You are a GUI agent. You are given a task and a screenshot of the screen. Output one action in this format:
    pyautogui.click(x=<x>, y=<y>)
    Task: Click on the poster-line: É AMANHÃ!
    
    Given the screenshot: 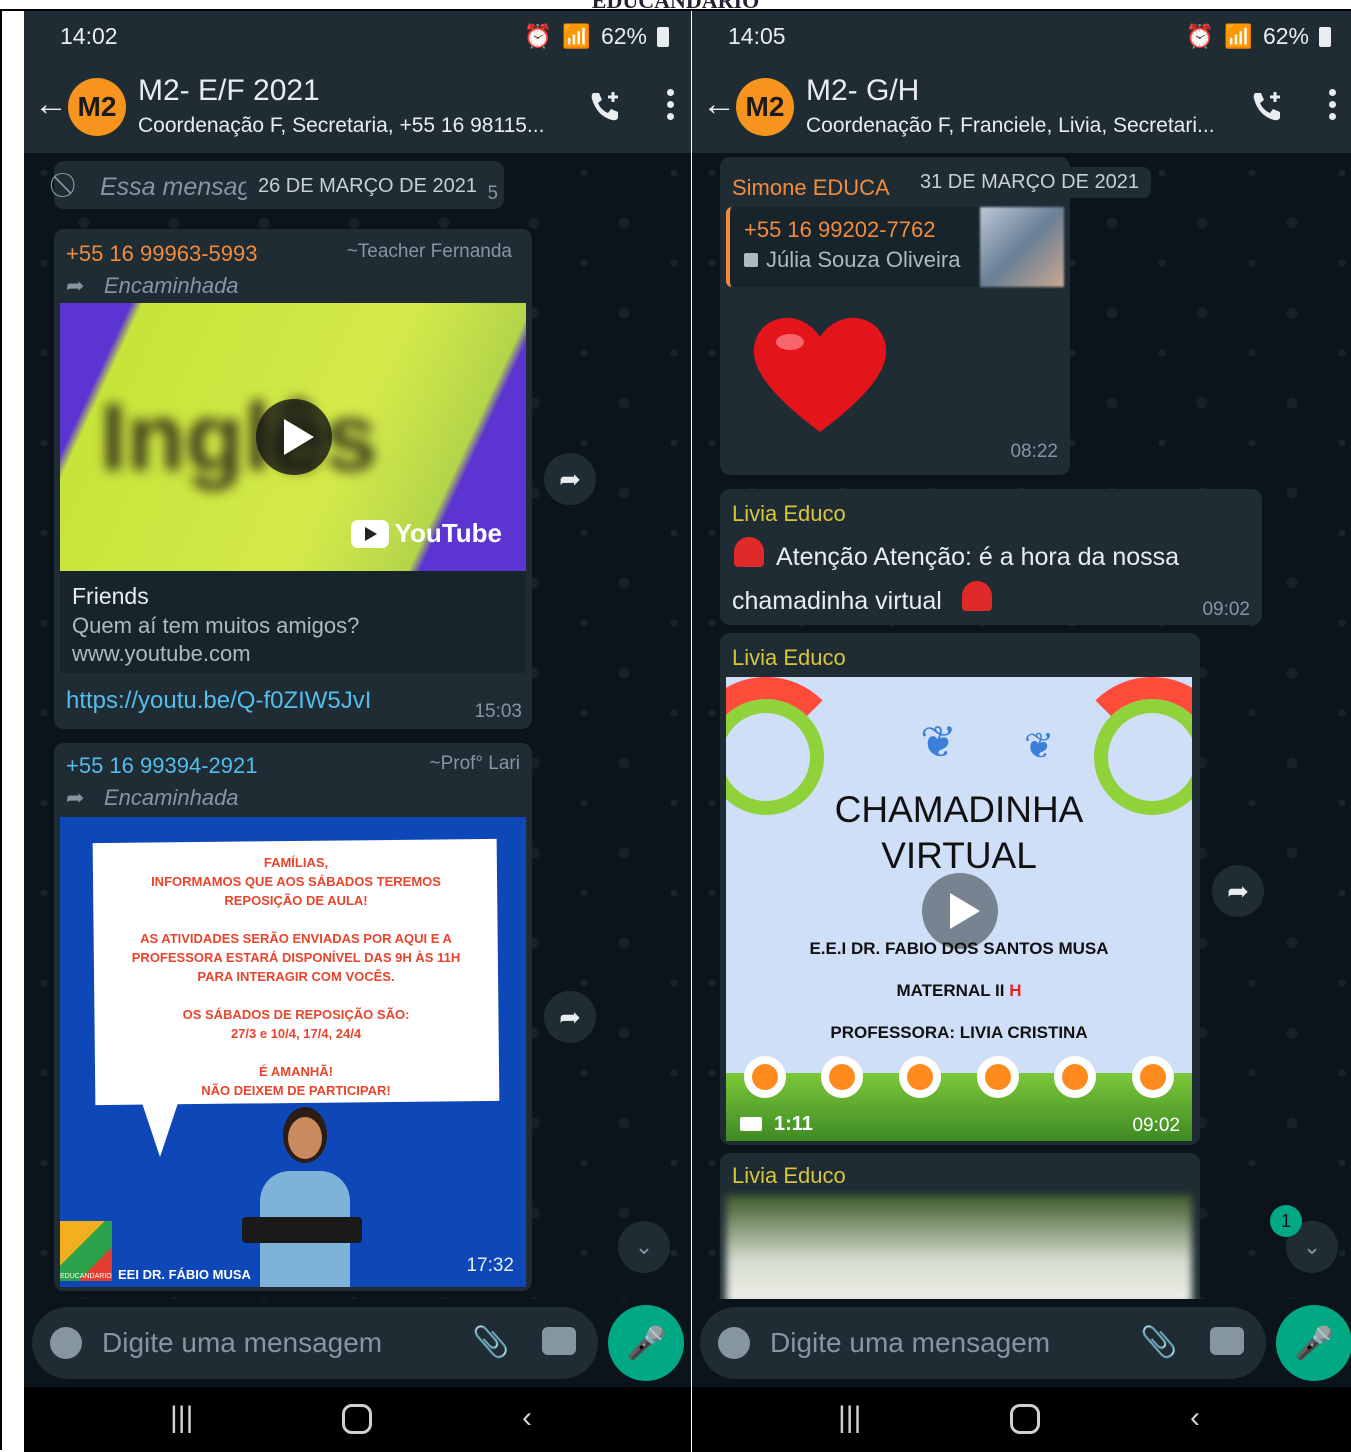 What is the action you would take?
    pyautogui.click(x=296, y=1071)
    